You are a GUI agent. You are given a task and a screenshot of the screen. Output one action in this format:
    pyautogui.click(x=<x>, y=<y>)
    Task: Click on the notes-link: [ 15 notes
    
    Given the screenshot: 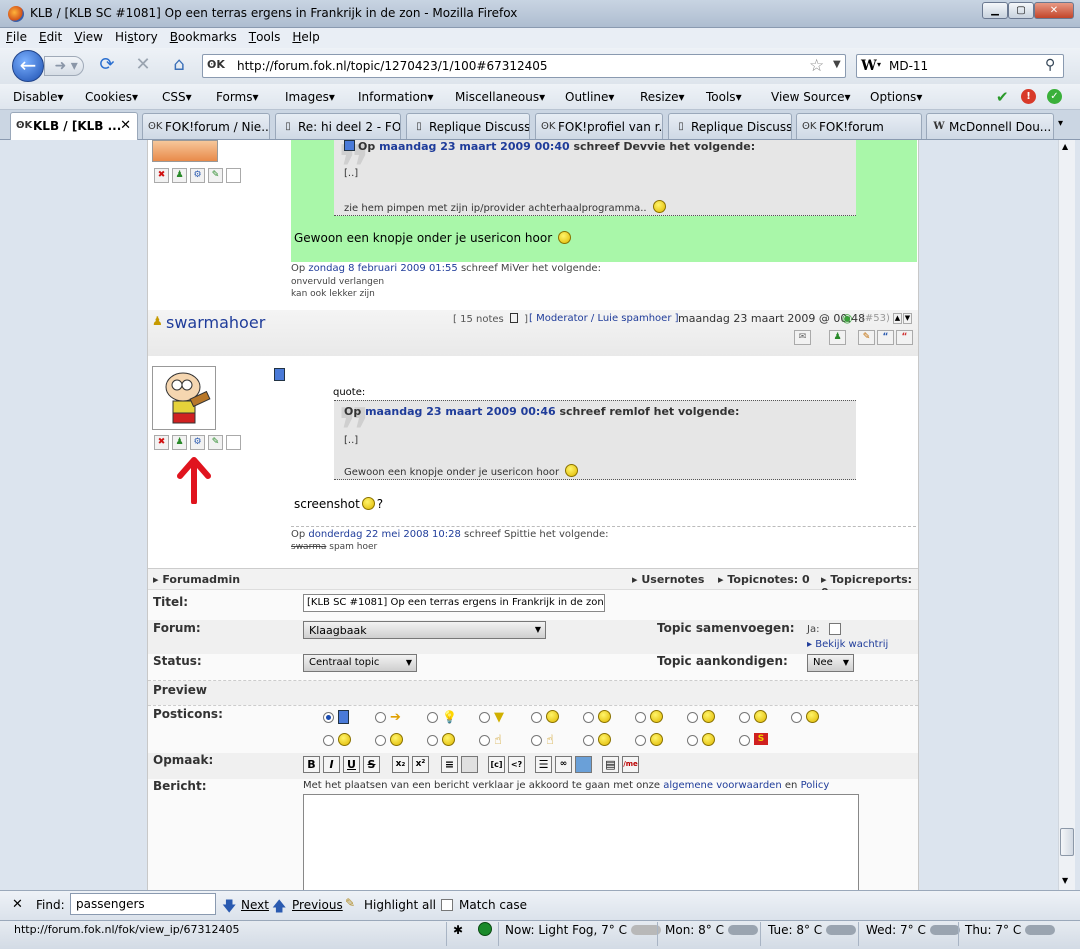 What is the action you would take?
    pyautogui.click(x=478, y=319)
    